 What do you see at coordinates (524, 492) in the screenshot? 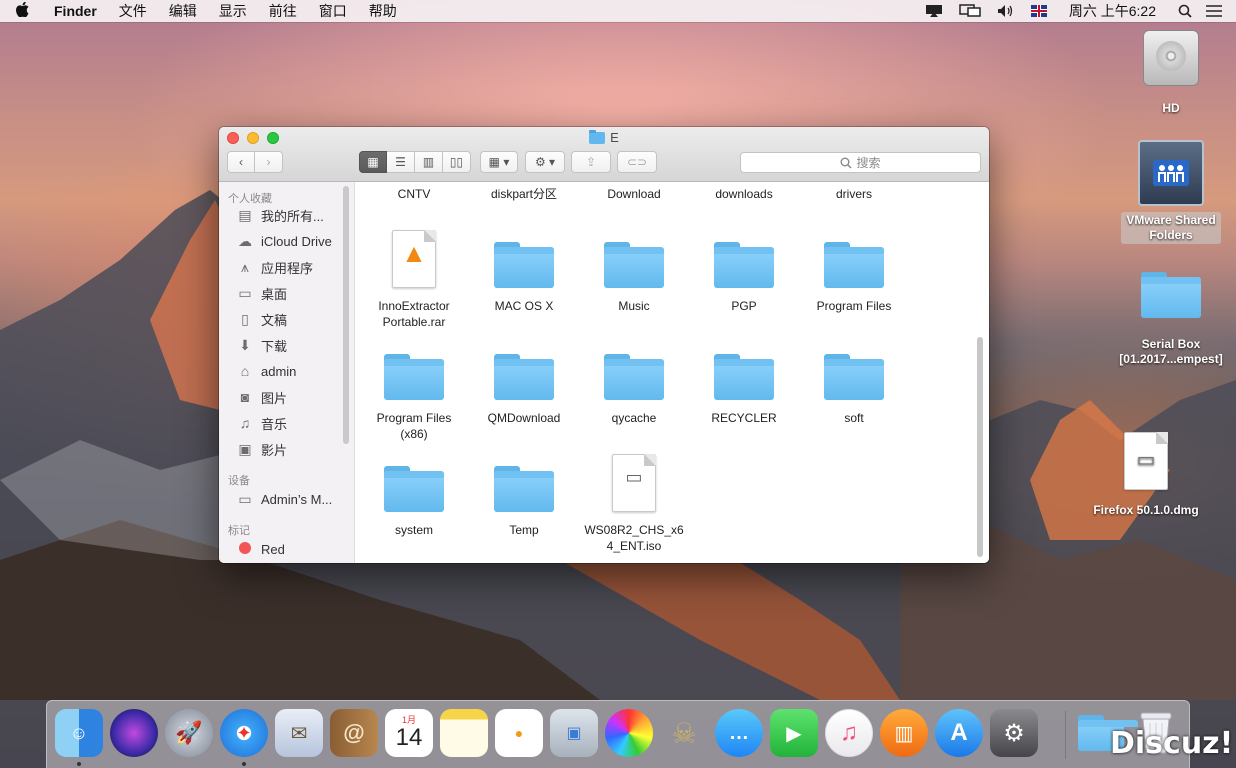
I see `file-item: Temp` at bounding box center [524, 492].